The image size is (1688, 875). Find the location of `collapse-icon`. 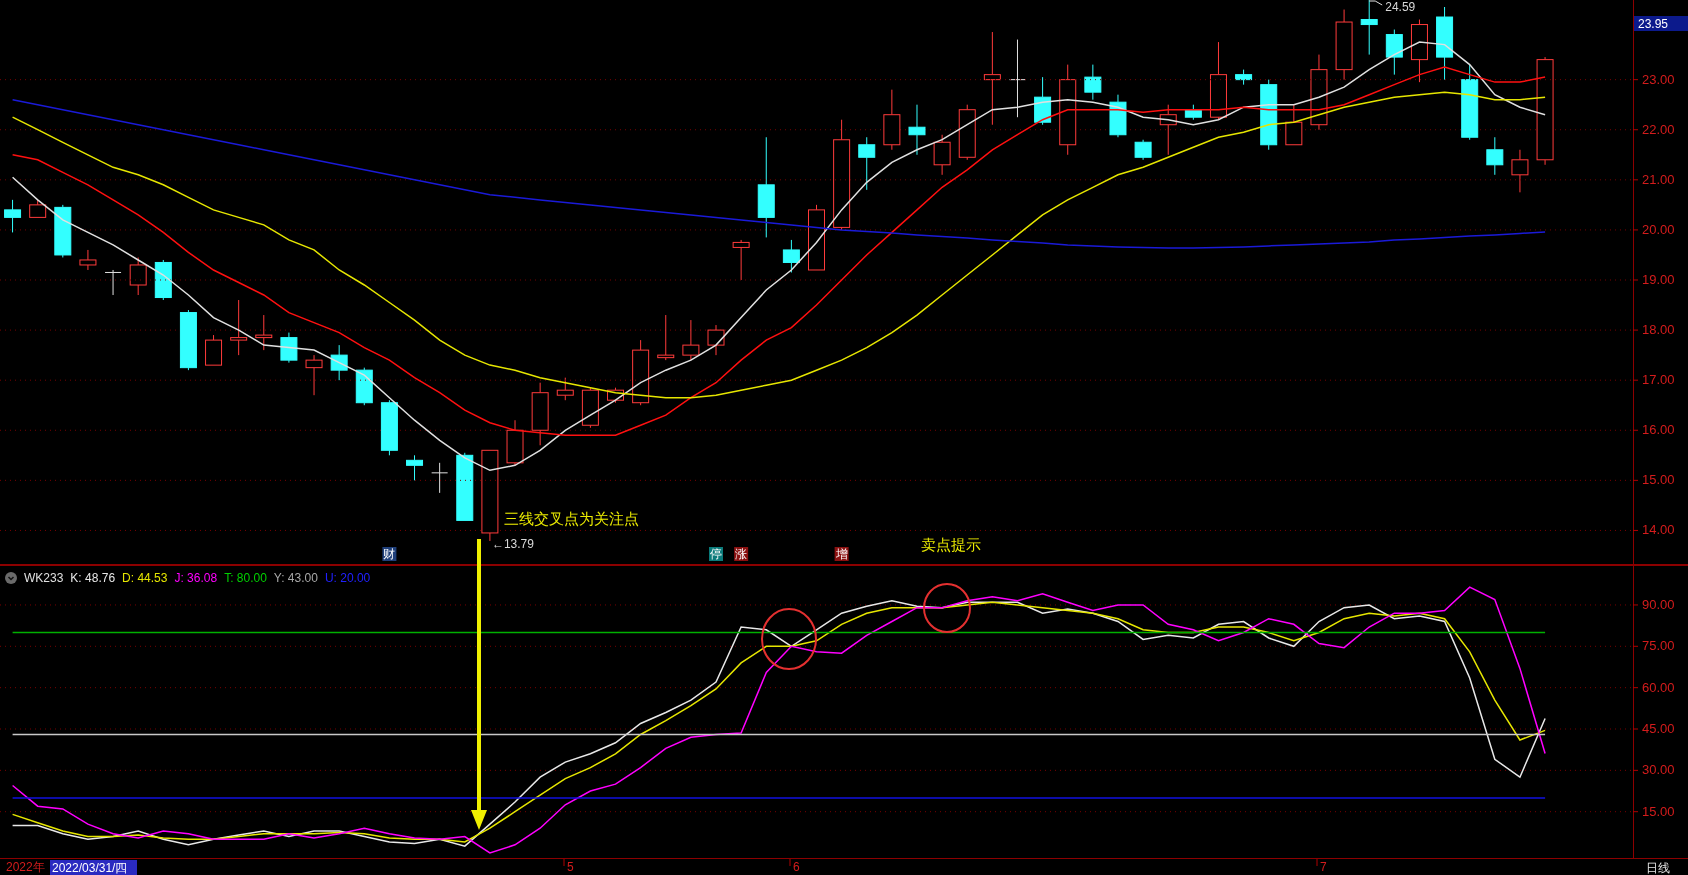

collapse-icon is located at coordinates (11, 578).